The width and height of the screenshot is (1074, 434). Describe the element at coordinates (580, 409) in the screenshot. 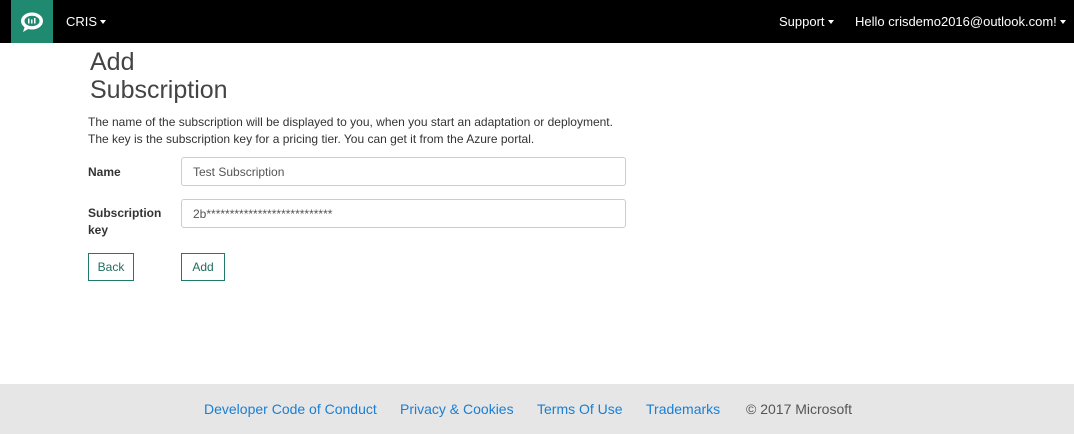

I see `footer-link-terms: Terms Of Use` at that location.